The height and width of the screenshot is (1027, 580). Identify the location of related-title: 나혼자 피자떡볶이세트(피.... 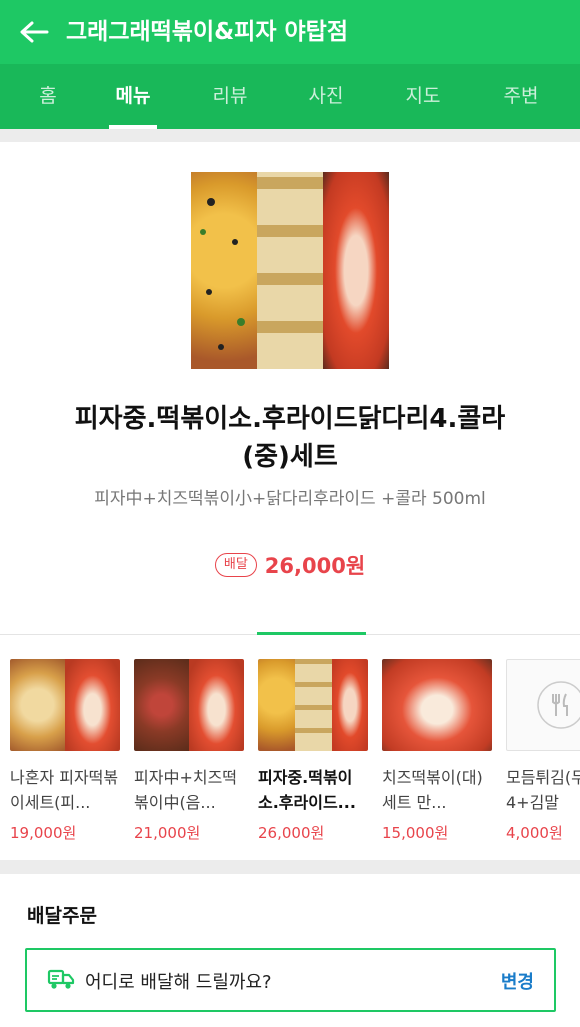
(64, 790).